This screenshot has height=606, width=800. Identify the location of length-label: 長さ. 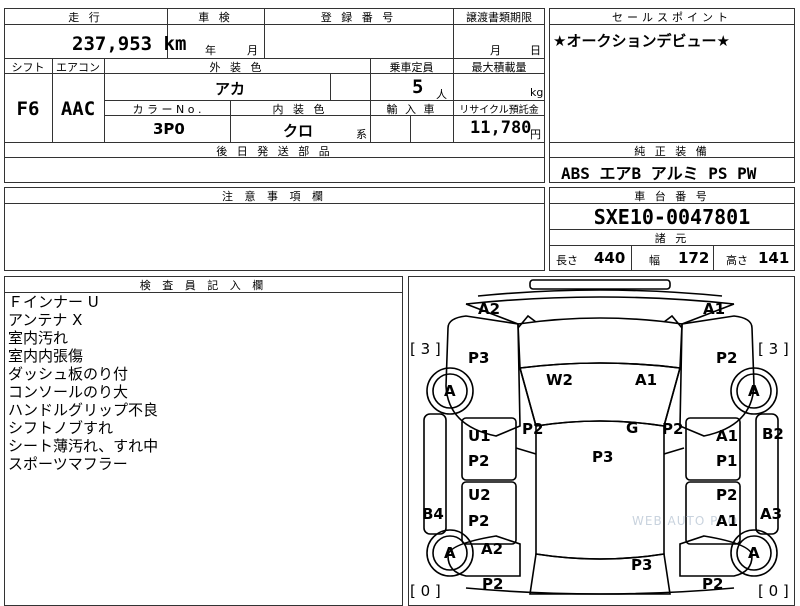
(567, 260).